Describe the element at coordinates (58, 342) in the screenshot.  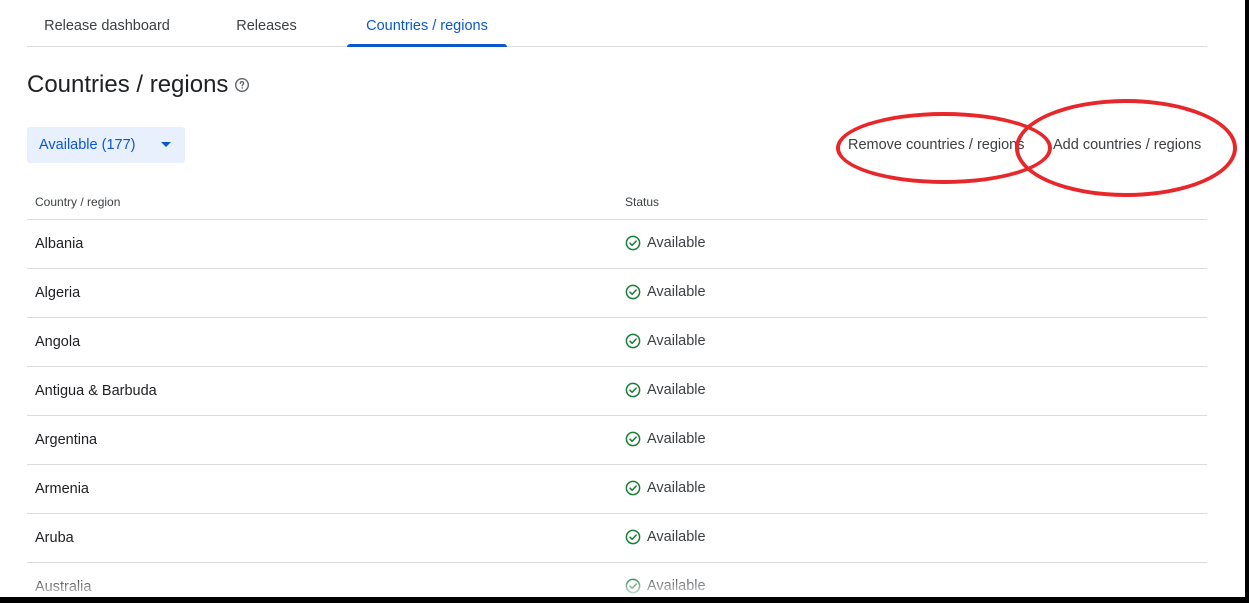
I see `country-name: Angola` at that location.